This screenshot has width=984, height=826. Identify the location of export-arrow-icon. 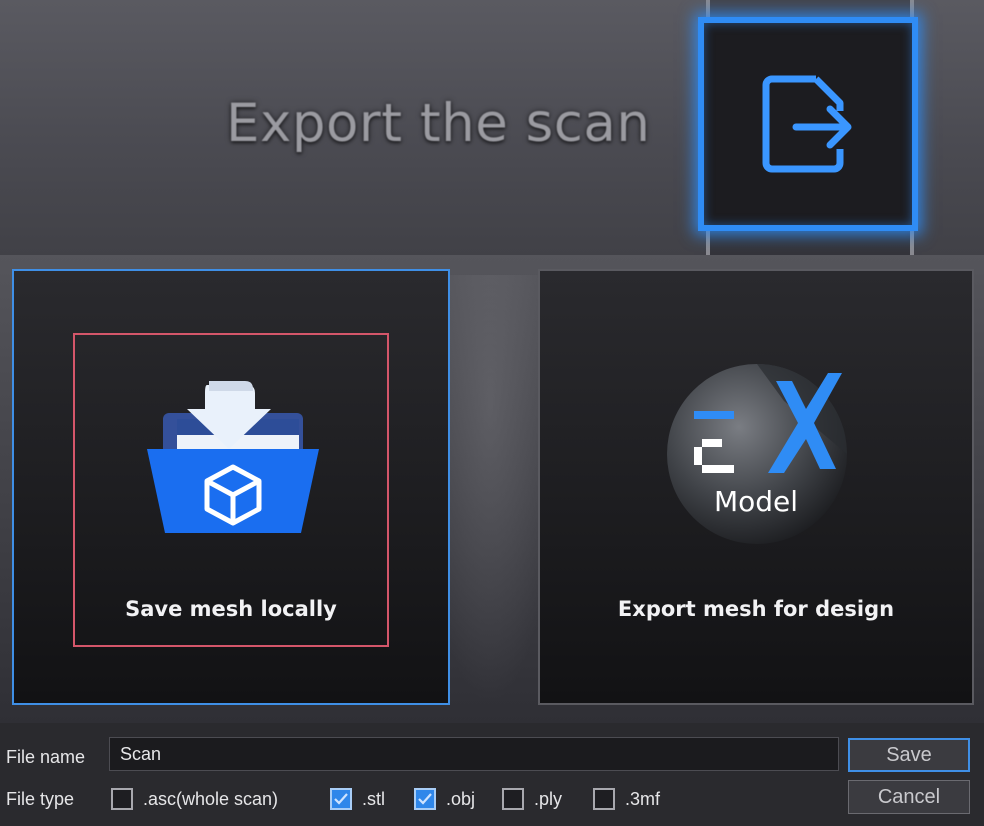
(807, 124).